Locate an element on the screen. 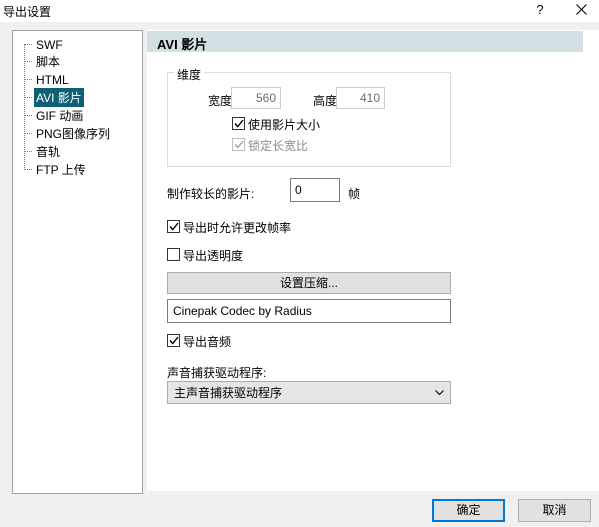 The width and height of the screenshot is (599, 527). longer-movie-label: 制作较长的影片: is located at coordinates (211, 194).